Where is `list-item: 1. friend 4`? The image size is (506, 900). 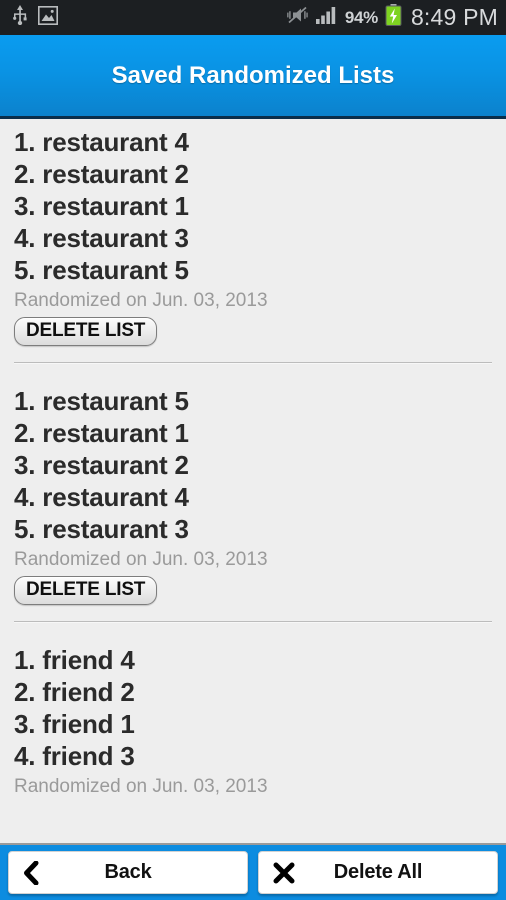
list-item: 1. friend 4 is located at coordinates (74, 660).